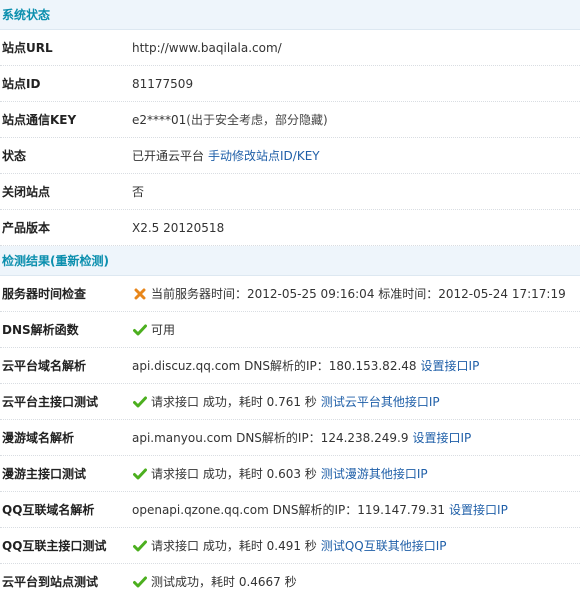 The width and height of the screenshot is (580, 599). What do you see at coordinates (50, 582) in the screenshot?
I see `cloud-to-site-label: 云平台到站点测试` at bounding box center [50, 582].